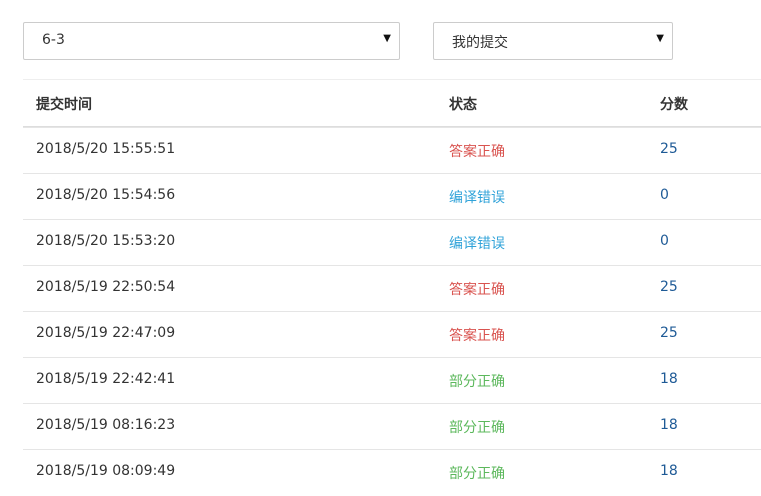  Describe the element at coordinates (480, 43) in the screenshot. I see `submission-scope-select-value: 我的提交` at that location.